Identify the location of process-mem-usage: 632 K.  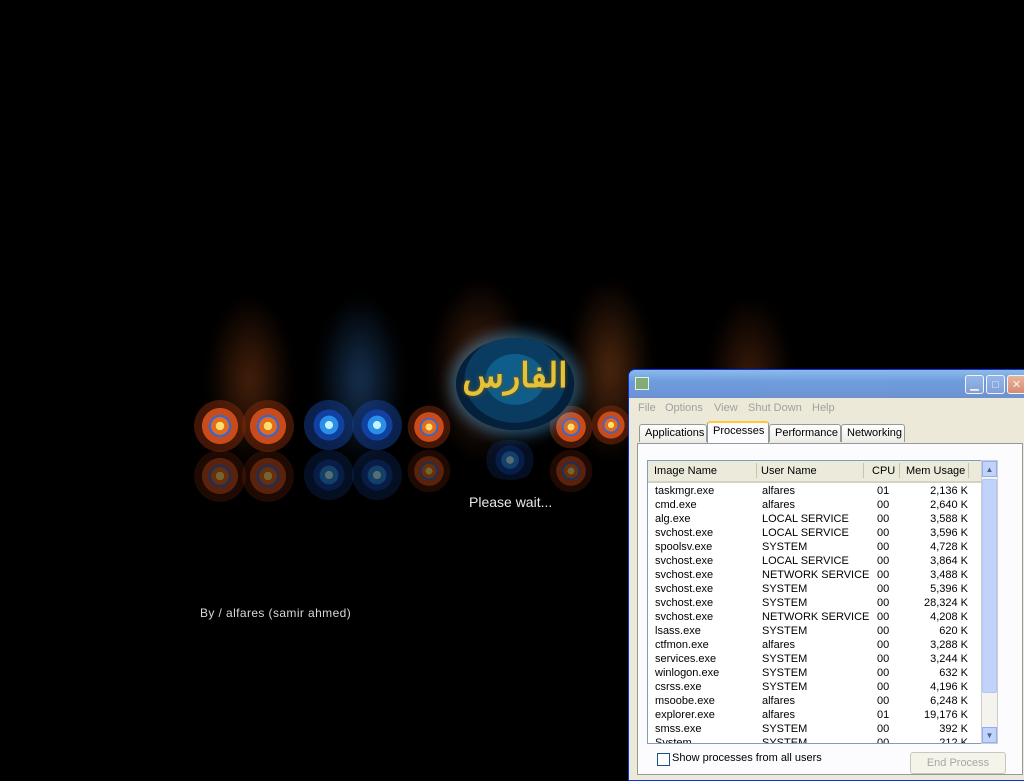
(953, 673).